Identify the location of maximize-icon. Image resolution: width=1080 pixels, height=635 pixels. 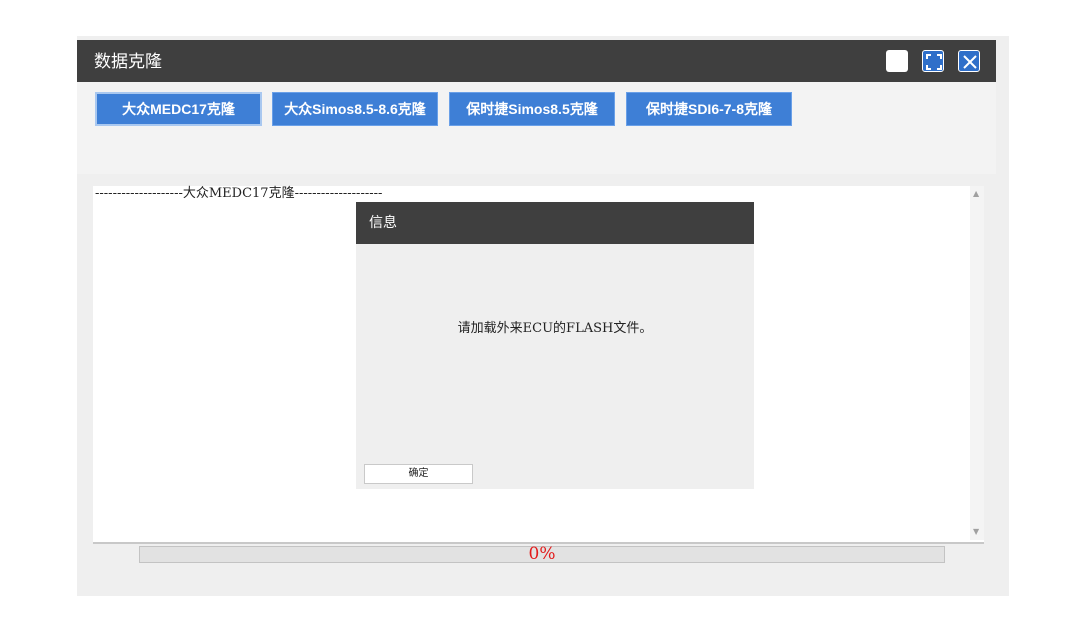
(933, 61).